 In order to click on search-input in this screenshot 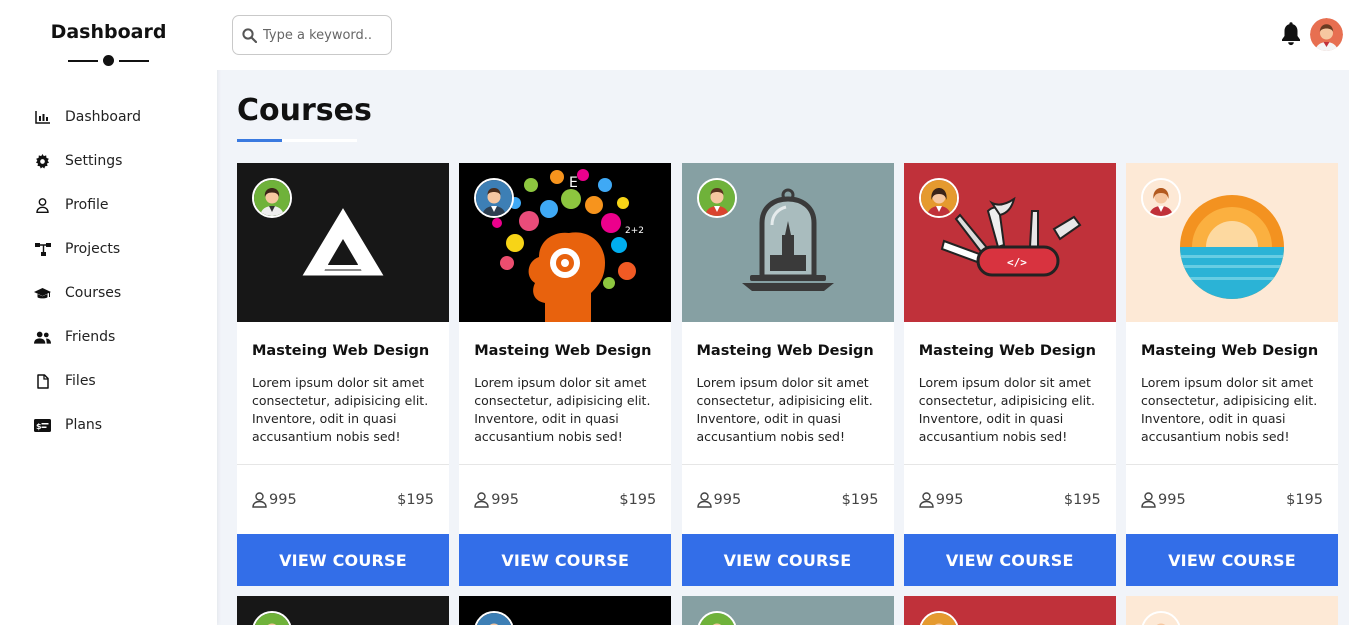, I will do `click(323, 35)`.